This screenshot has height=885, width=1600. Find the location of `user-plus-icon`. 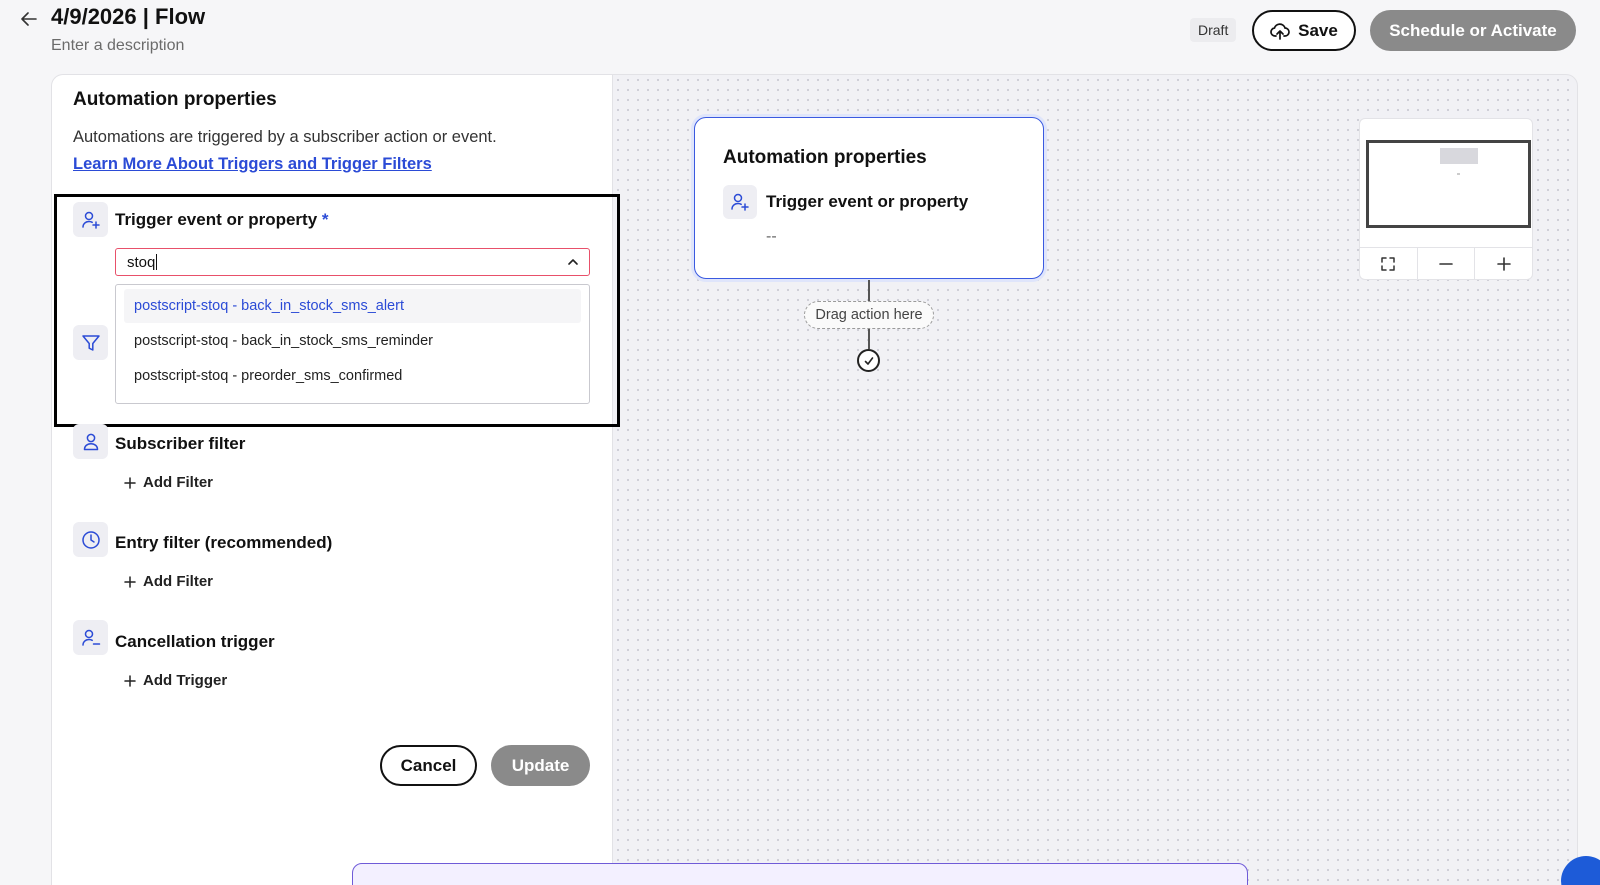

user-plus-icon is located at coordinates (740, 202).